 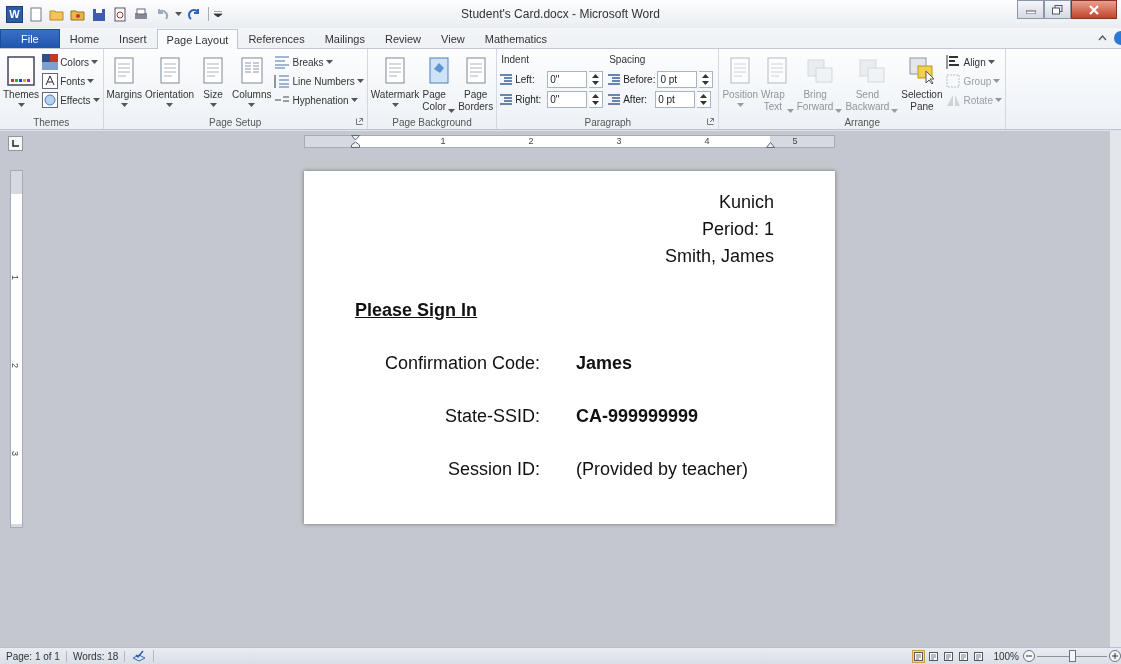 What do you see at coordinates (14, 453) in the screenshot?
I see `ruler-number: 3` at bounding box center [14, 453].